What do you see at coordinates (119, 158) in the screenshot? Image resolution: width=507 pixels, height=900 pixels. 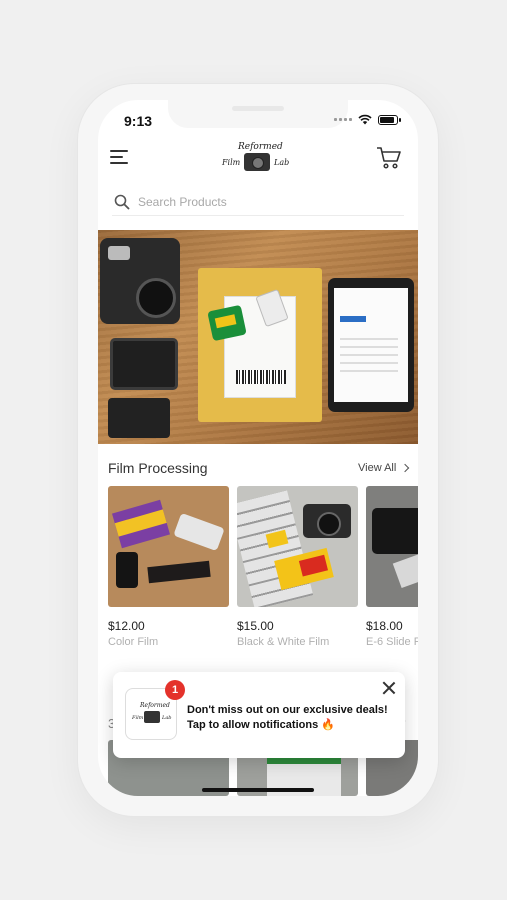 I see `menu-icon` at bounding box center [119, 158].